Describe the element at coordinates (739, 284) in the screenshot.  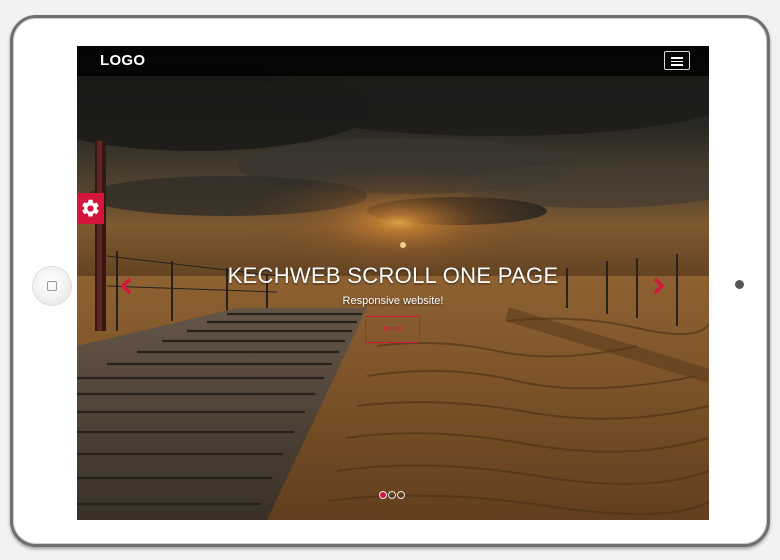
I see `tablet-camera` at that location.